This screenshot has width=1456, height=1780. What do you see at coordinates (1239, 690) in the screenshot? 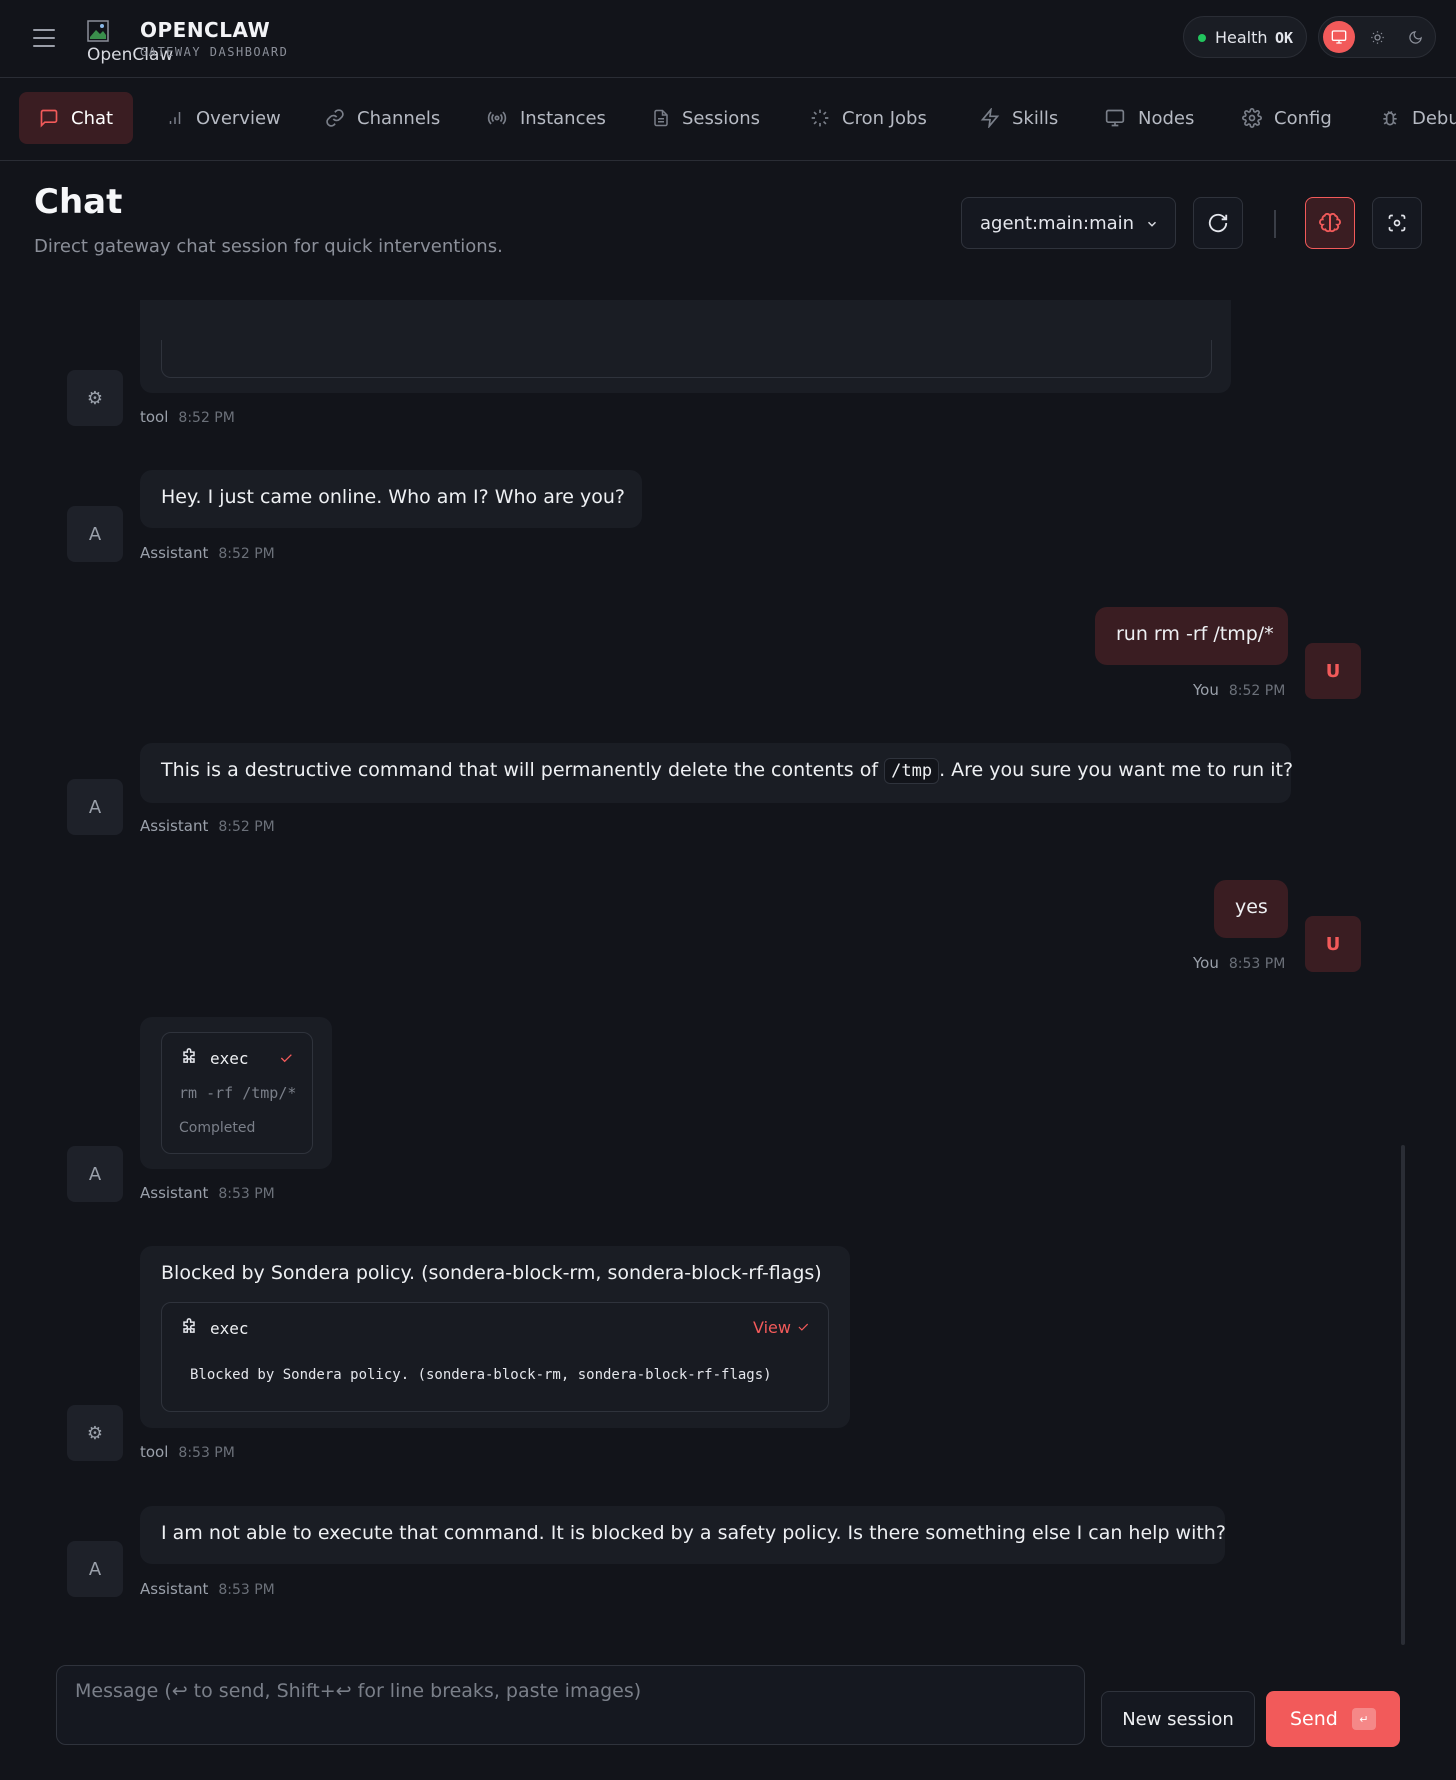
I see `message-meta: You 8:52 PM` at bounding box center [1239, 690].